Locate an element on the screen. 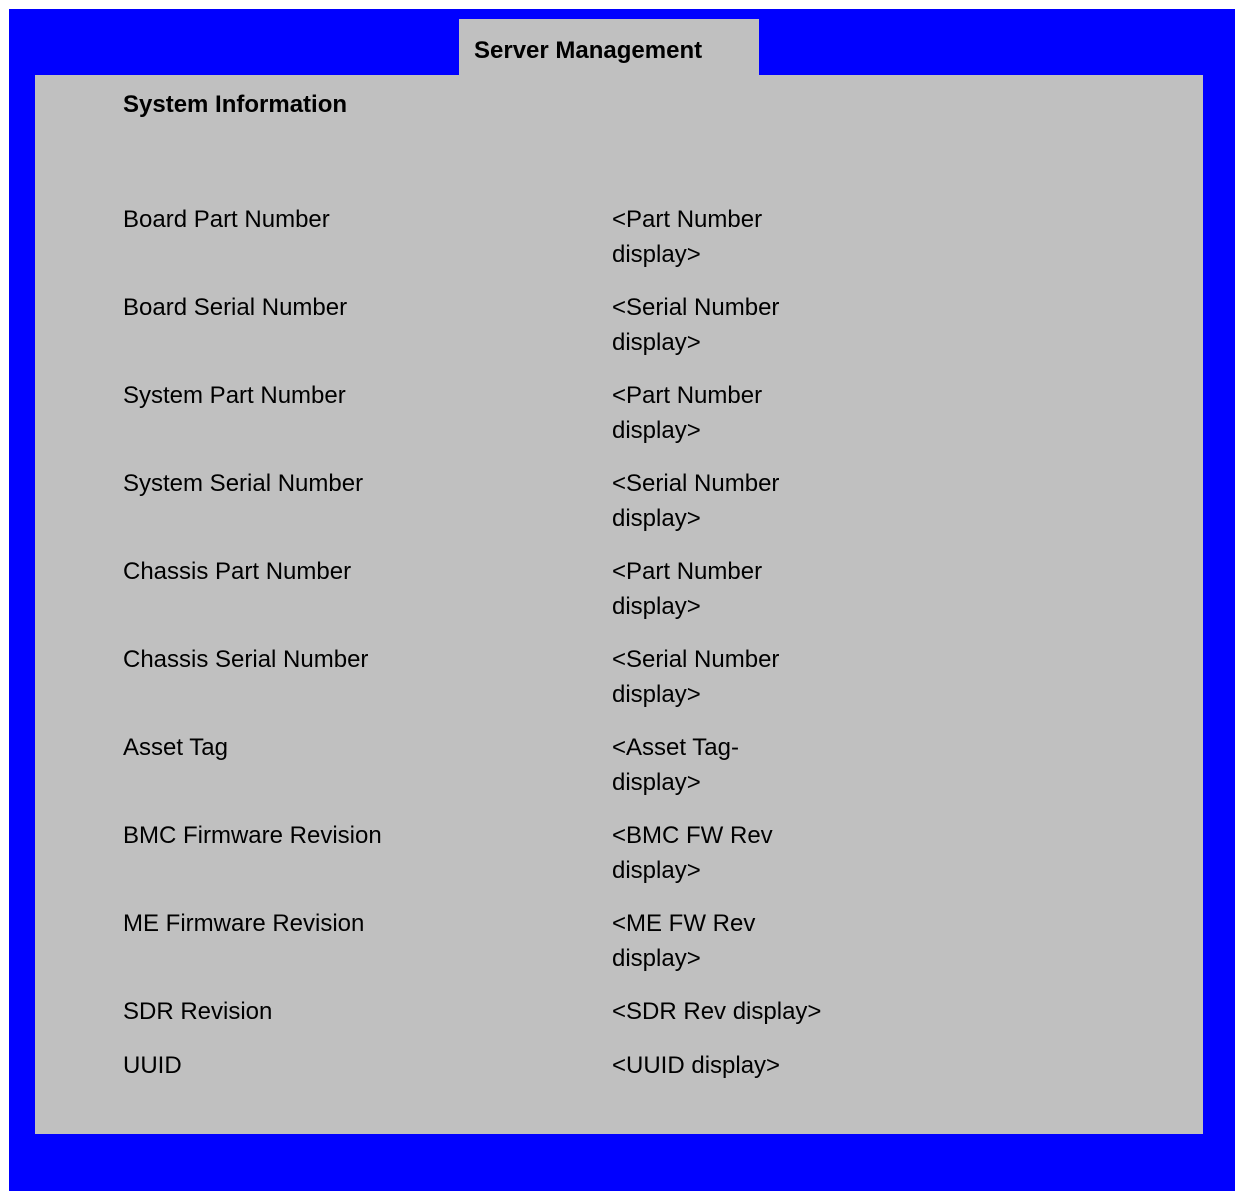  field-value: <ME FW Rev display> is located at coordinates (684, 941).